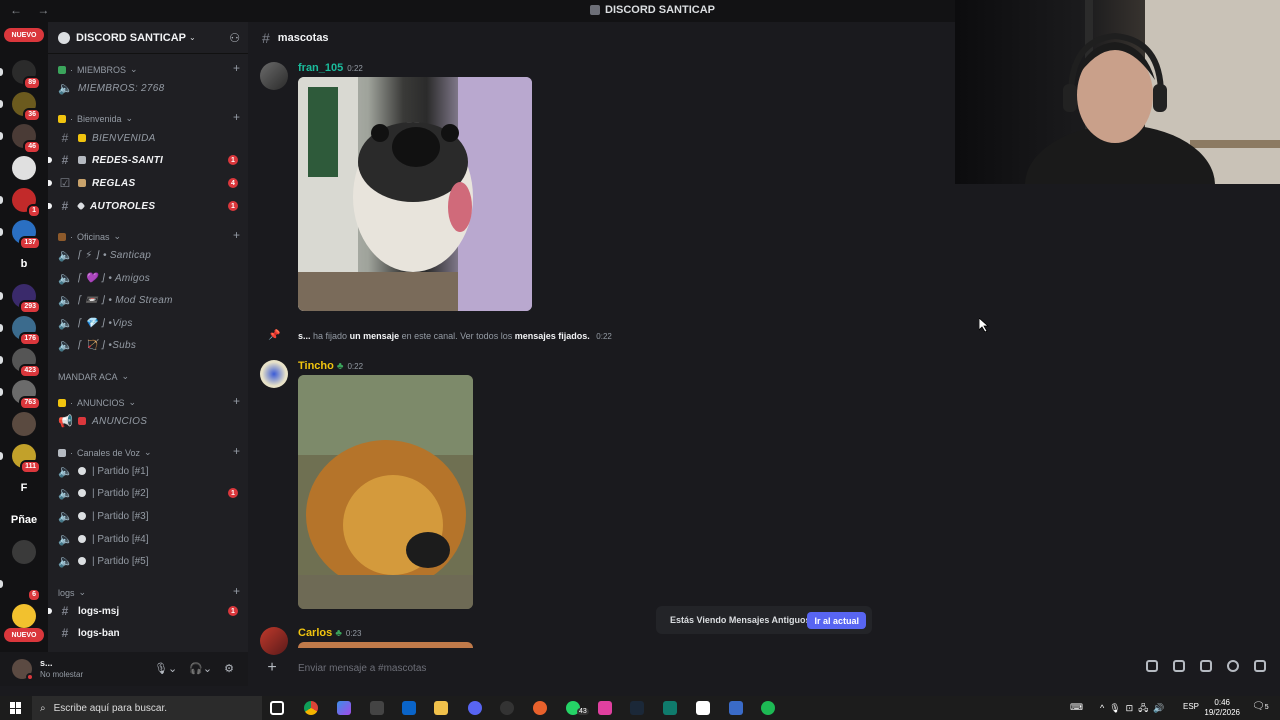 This screenshot has width=1280, height=720. What do you see at coordinates (1233, 666) in the screenshot?
I see `emoji-icon` at bounding box center [1233, 666].